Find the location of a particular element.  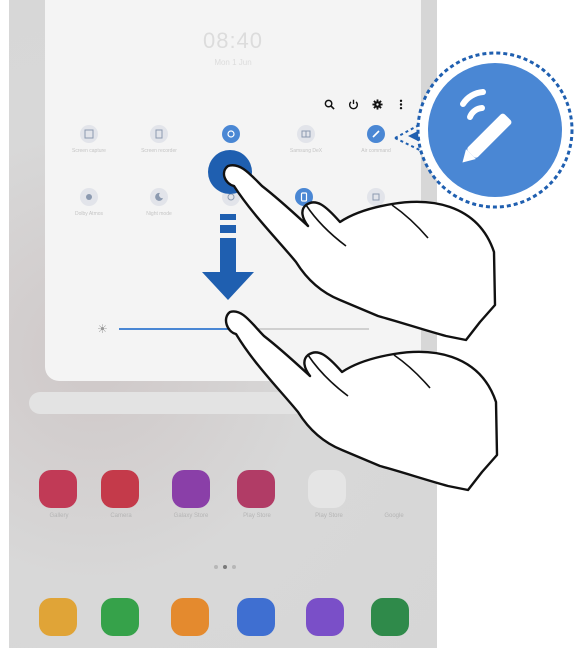

search-bar is located at coordinates (226, 403).